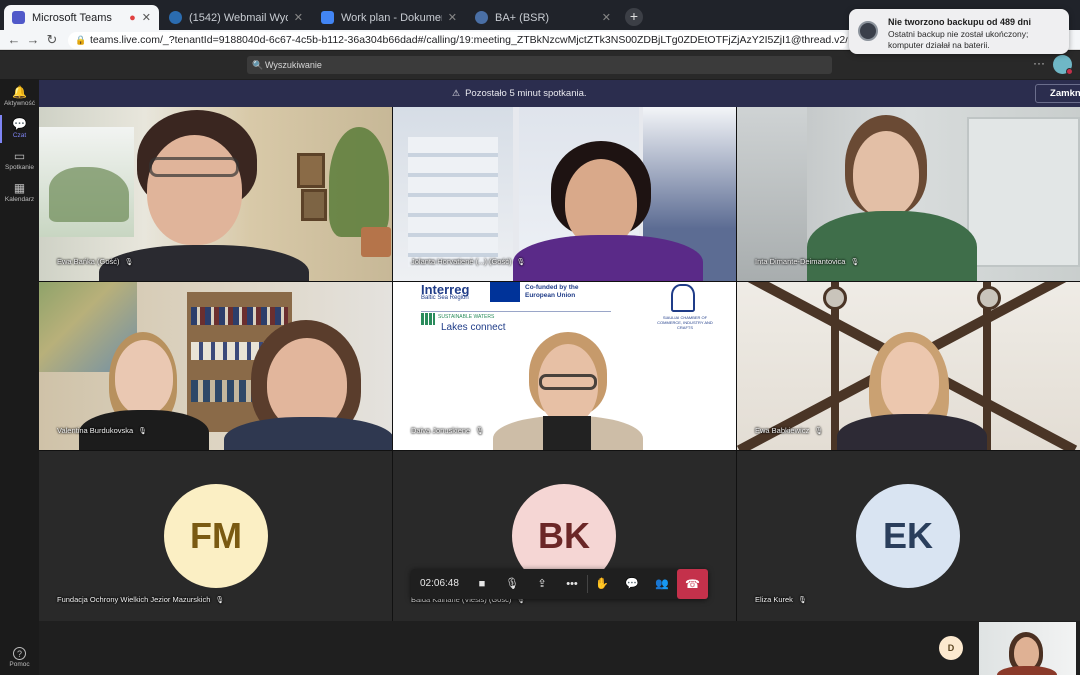  Describe the element at coordinates (52, 40) in the screenshot. I see `reload-icon: ↻` at that location.